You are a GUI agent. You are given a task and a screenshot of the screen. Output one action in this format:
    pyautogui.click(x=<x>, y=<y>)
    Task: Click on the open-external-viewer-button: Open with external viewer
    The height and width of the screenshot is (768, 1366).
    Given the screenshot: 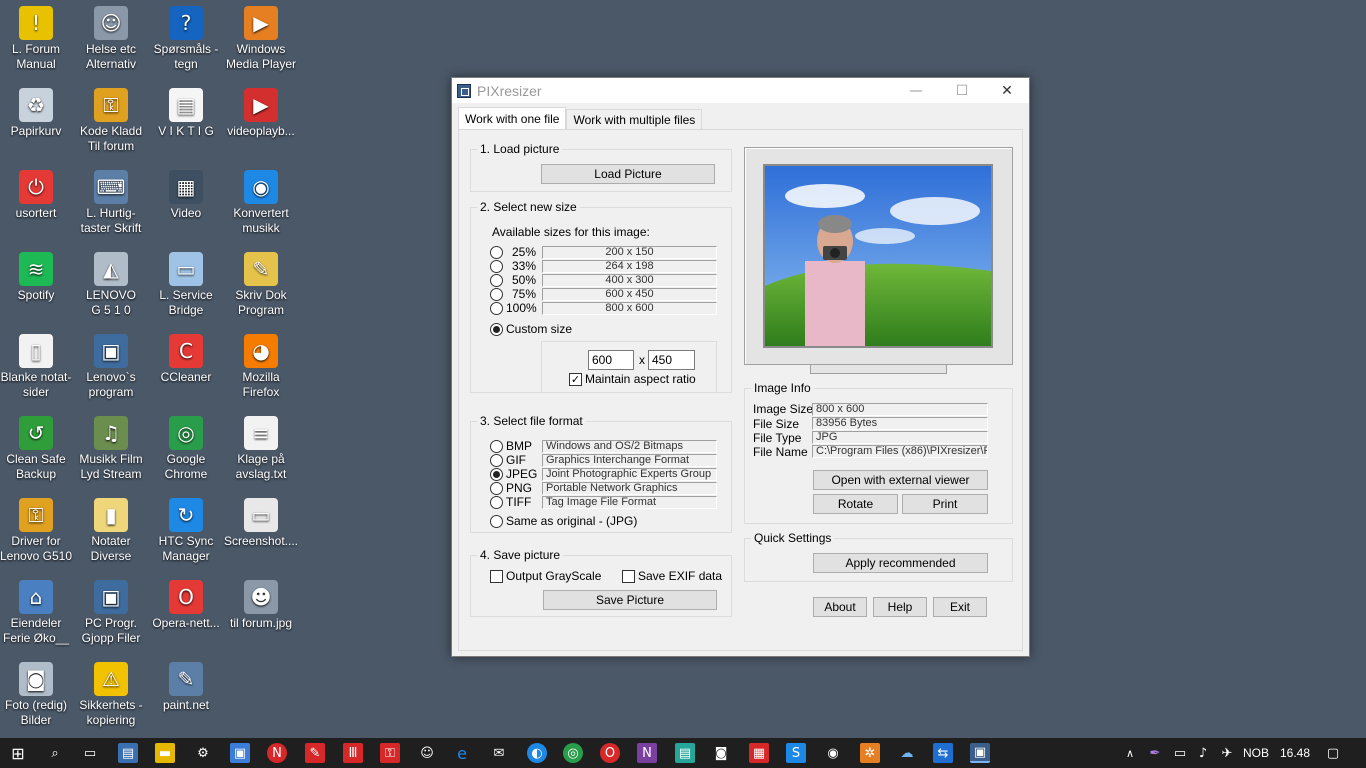 What is the action you would take?
    pyautogui.click(x=900, y=480)
    